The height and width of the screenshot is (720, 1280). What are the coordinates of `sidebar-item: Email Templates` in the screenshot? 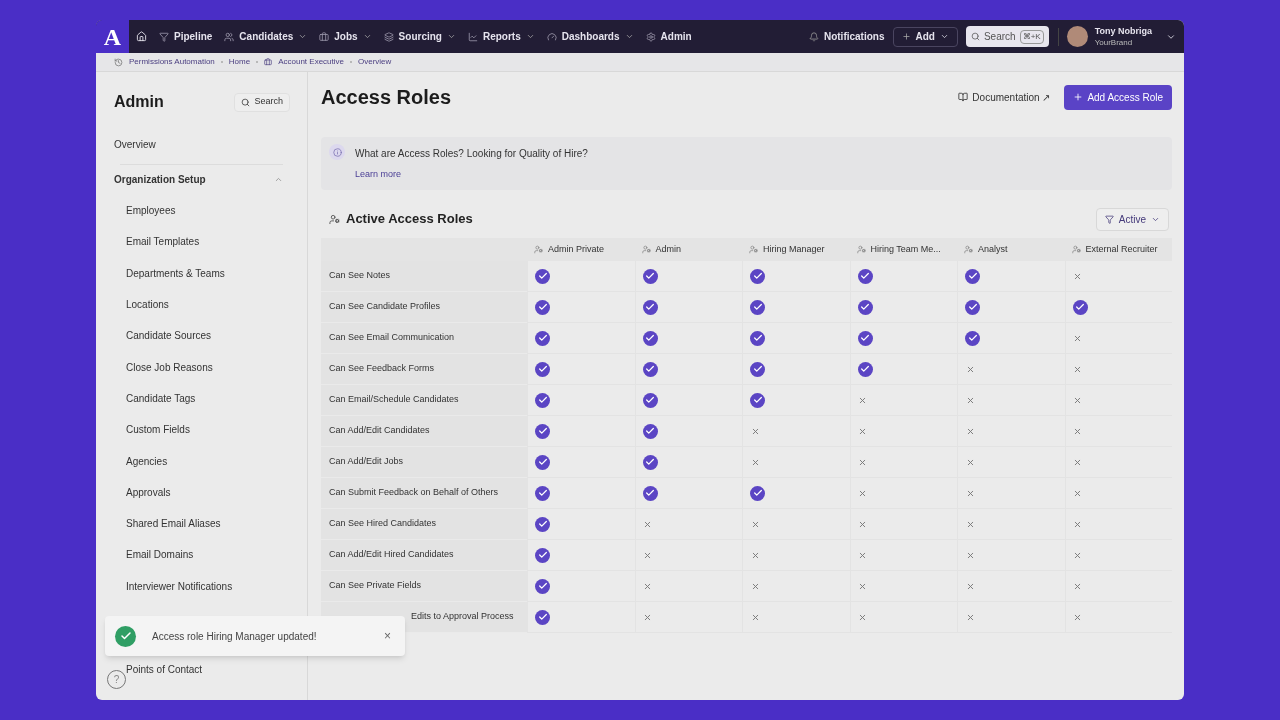 It's located at (201, 242).